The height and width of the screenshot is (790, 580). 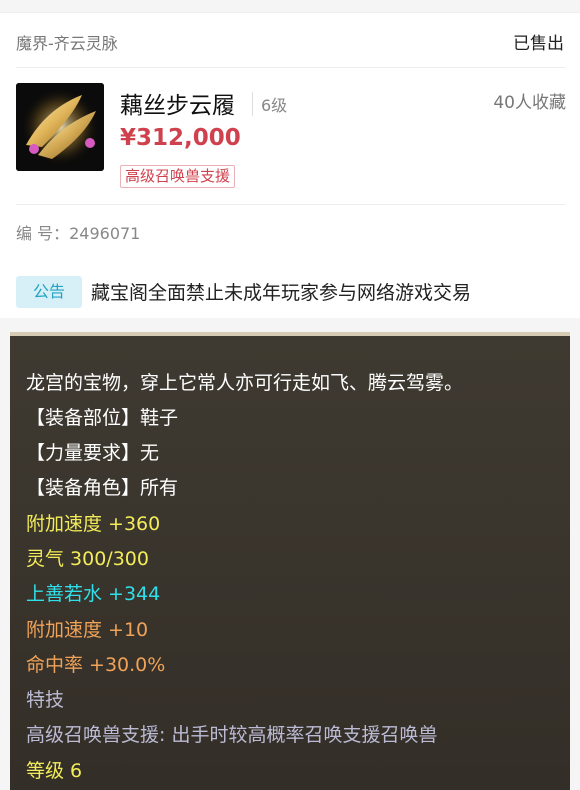 I want to click on description-line: 【装备部位】鞋子, so click(x=102, y=418).